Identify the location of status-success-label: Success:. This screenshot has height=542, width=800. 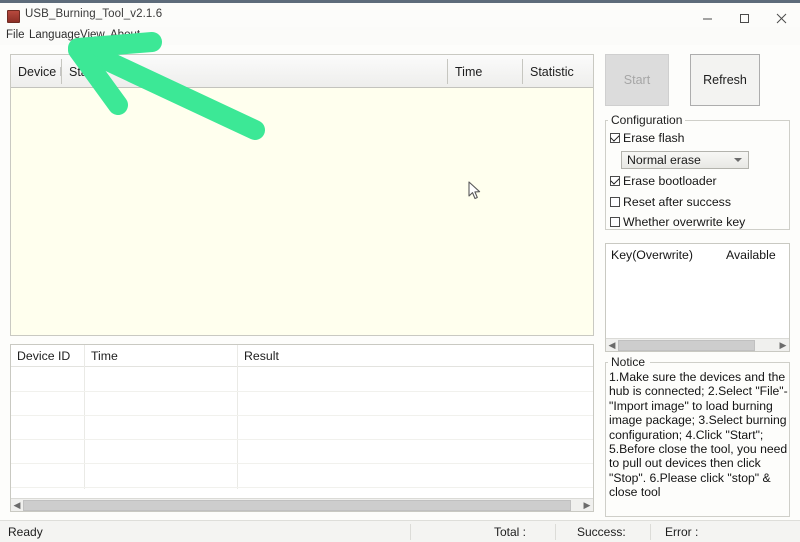
(601, 532).